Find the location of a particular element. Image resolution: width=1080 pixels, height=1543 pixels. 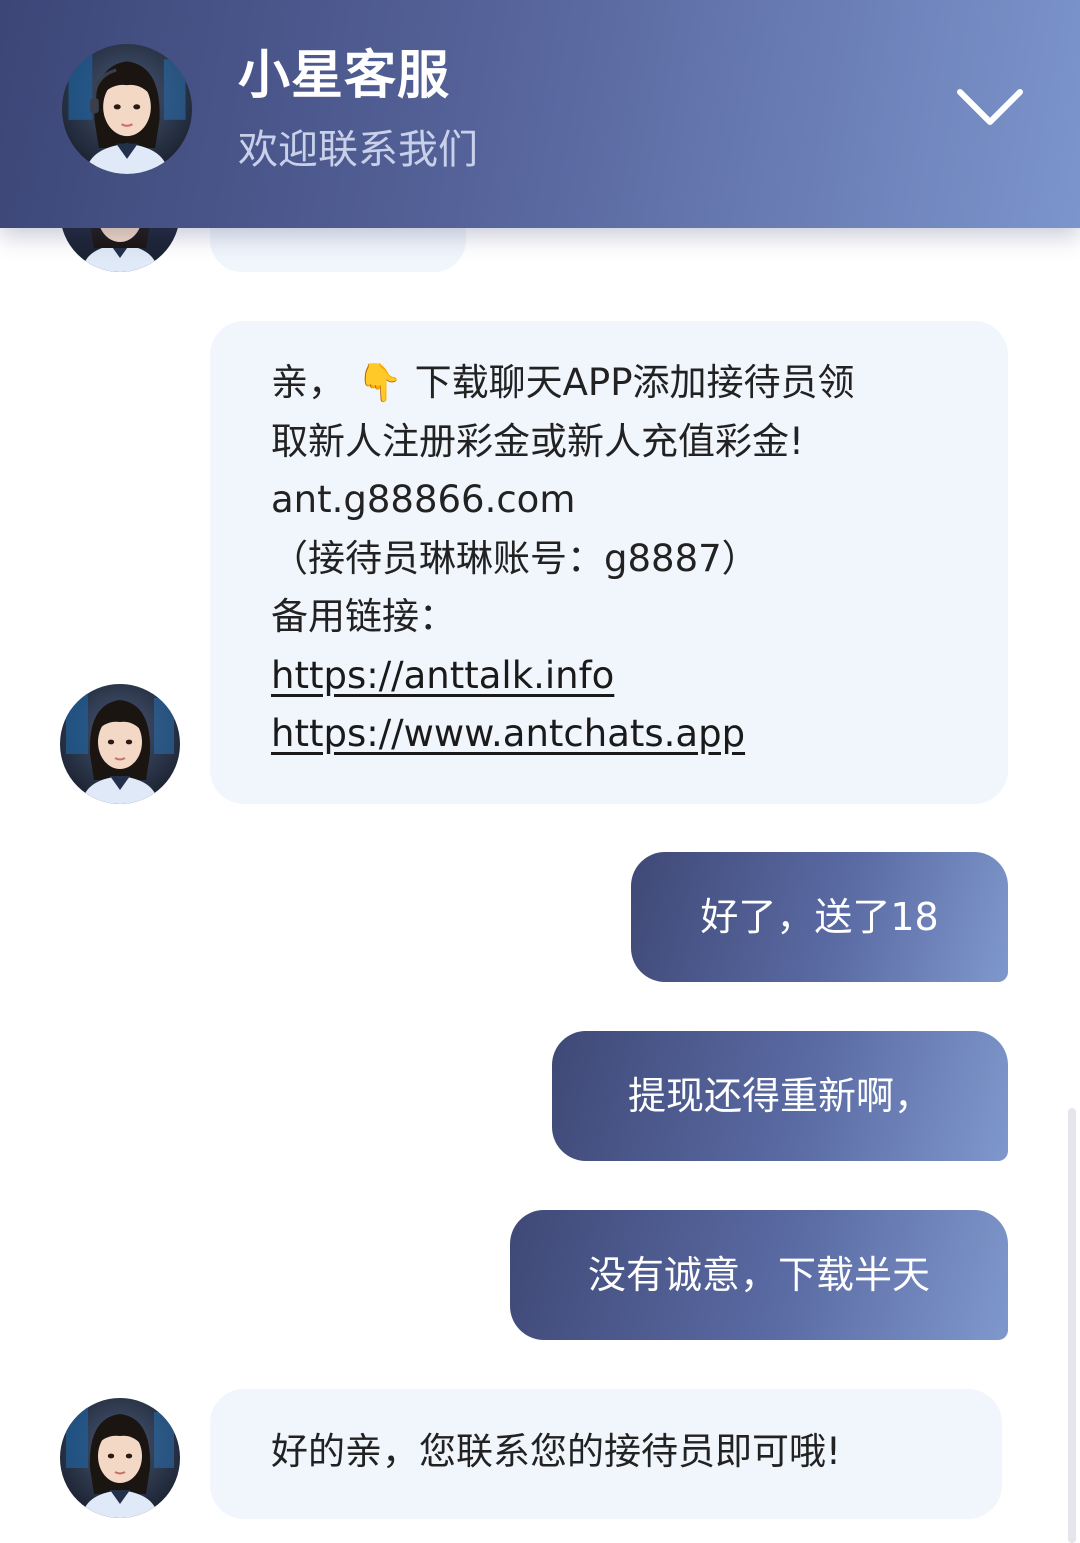

scrollbar is located at coordinates (1072, 1325).